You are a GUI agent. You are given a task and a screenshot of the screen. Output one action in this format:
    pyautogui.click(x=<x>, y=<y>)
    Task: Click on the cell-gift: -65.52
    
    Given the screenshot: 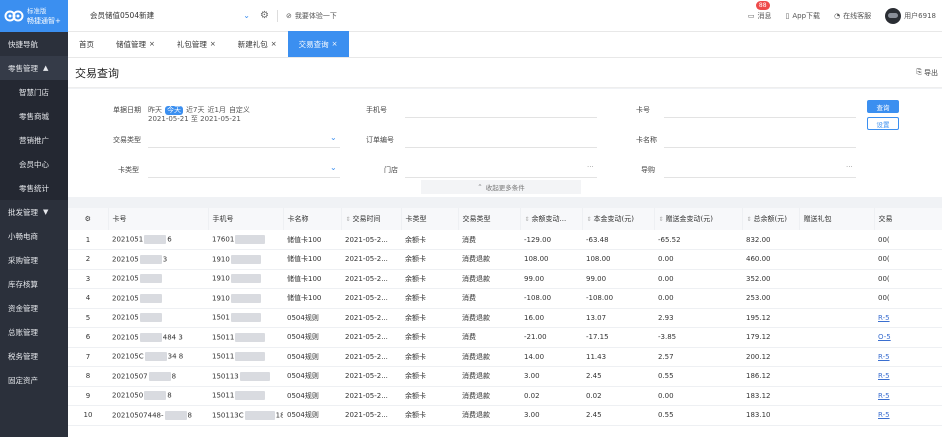 What is the action you would take?
    pyautogui.click(x=669, y=239)
    